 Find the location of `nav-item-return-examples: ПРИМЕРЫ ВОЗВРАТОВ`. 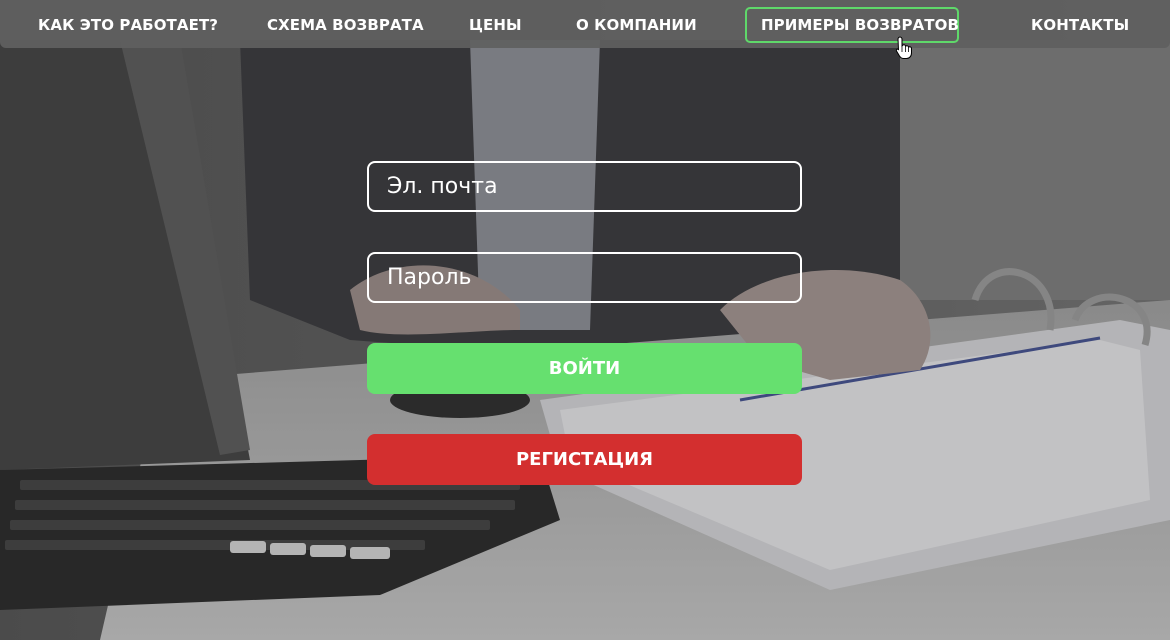

nav-item-return-examples: ПРИМЕРЫ ВОЗВРАТОВ is located at coordinates (852, 25).